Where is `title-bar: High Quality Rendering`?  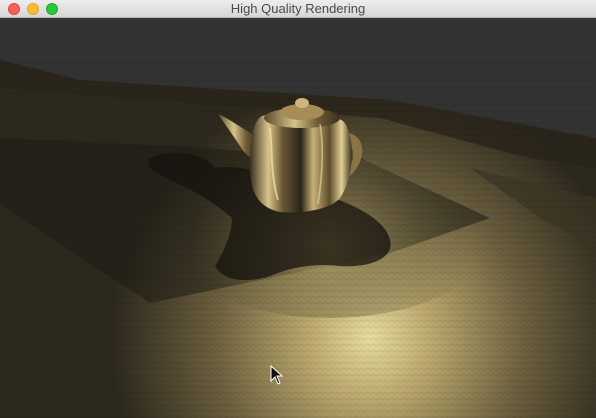 title-bar: High Quality Rendering is located at coordinates (298, 9).